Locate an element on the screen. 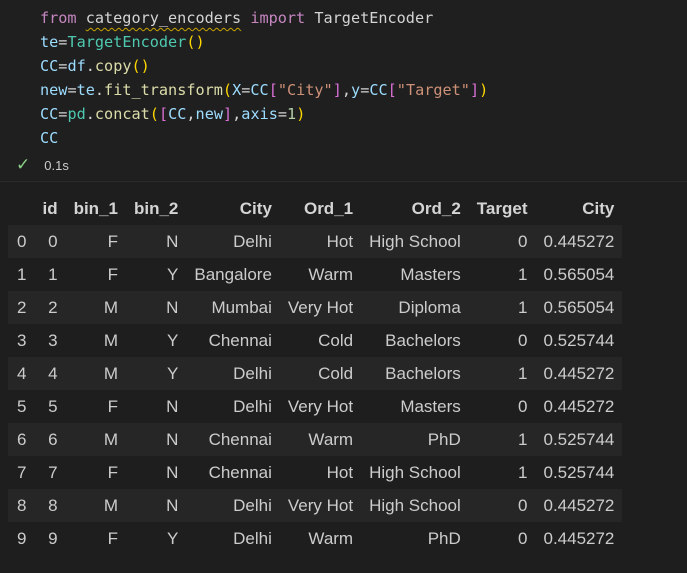 This screenshot has height=573, width=687. table-cell: 3 is located at coordinates (53, 340).